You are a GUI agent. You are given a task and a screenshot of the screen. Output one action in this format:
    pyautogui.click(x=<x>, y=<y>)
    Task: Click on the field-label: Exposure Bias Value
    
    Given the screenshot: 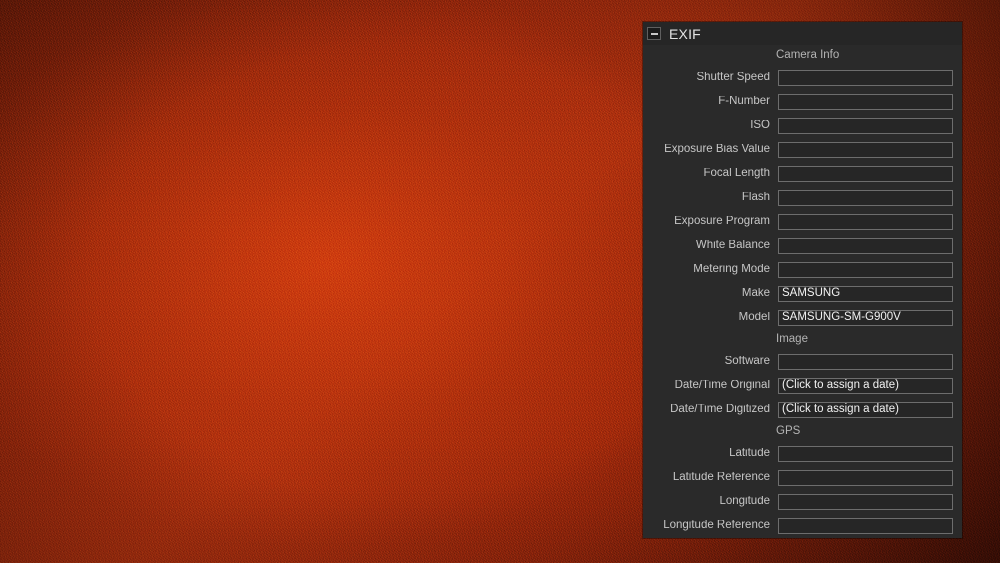 What is the action you would take?
    pyautogui.click(x=717, y=150)
    